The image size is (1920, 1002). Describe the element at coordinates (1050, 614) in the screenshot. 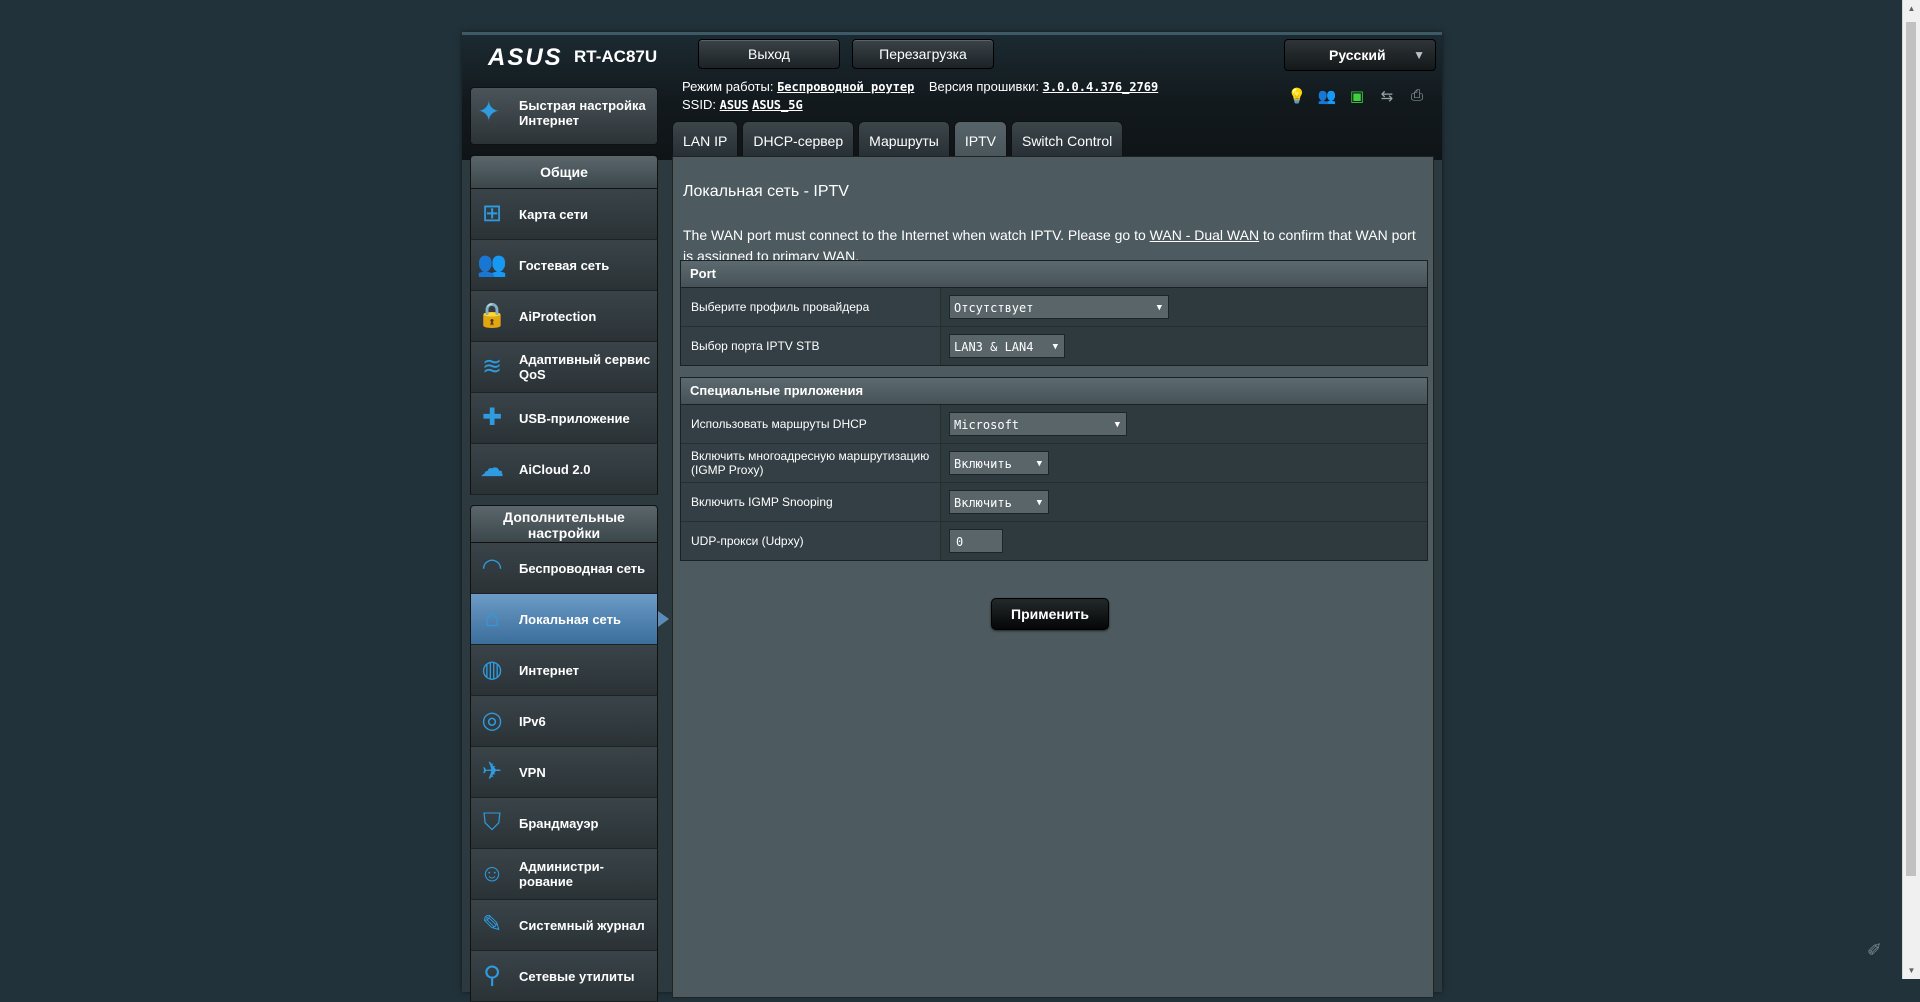

I see `apply-button: Применить` at that location.